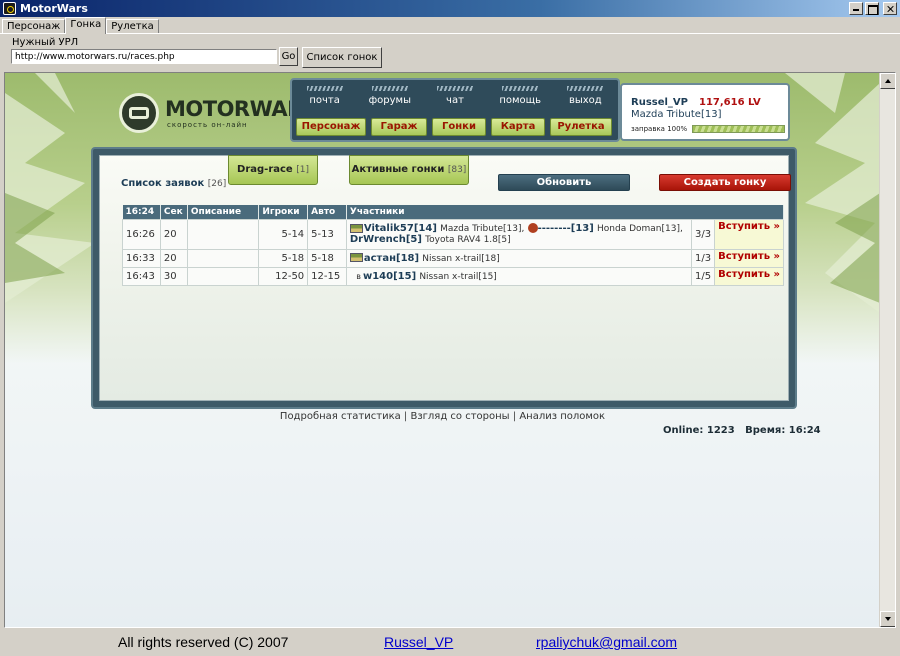  I want to click on participant-name: Vitalik57, so click(389, 228).